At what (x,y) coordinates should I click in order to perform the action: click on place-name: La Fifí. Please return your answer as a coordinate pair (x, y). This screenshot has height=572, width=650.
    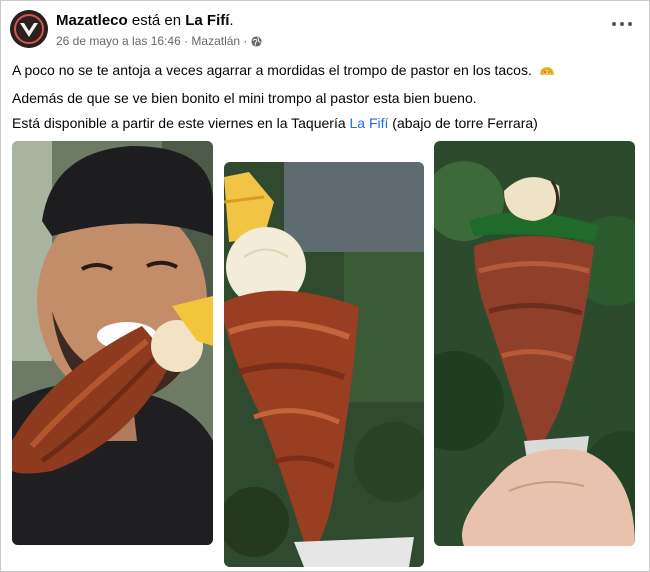
    Looking at the image, I should click on (207, 20).